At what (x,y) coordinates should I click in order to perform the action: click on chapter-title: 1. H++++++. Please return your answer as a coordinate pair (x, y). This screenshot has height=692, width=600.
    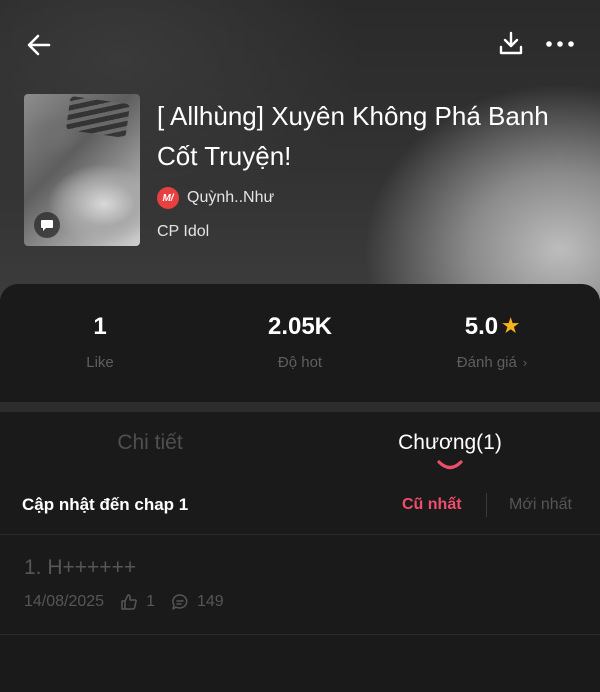
    Looking at the image, I should click on (80, 567).